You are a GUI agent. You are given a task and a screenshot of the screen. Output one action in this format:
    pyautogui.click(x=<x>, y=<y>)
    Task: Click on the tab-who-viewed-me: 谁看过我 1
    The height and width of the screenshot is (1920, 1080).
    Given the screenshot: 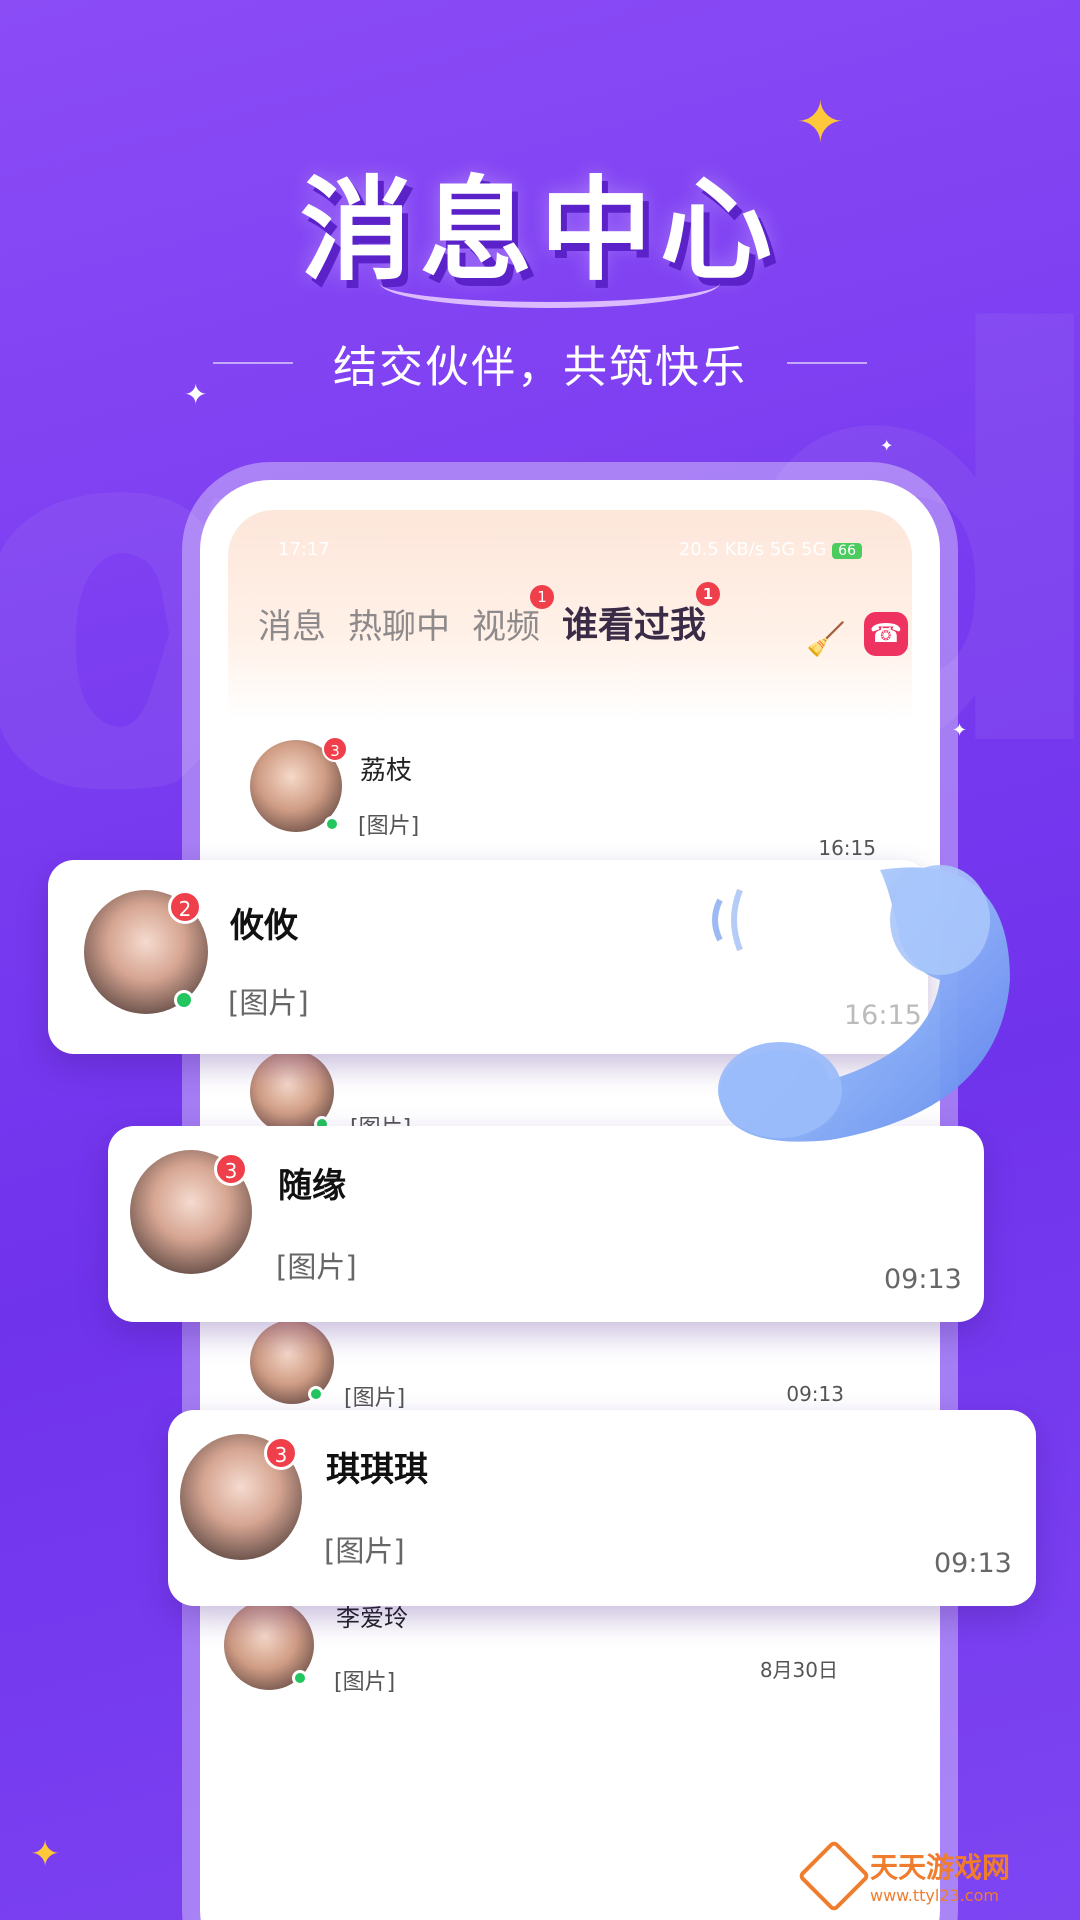 What is the action you would take?
    pyautogui.click(x=641, y=615)
    